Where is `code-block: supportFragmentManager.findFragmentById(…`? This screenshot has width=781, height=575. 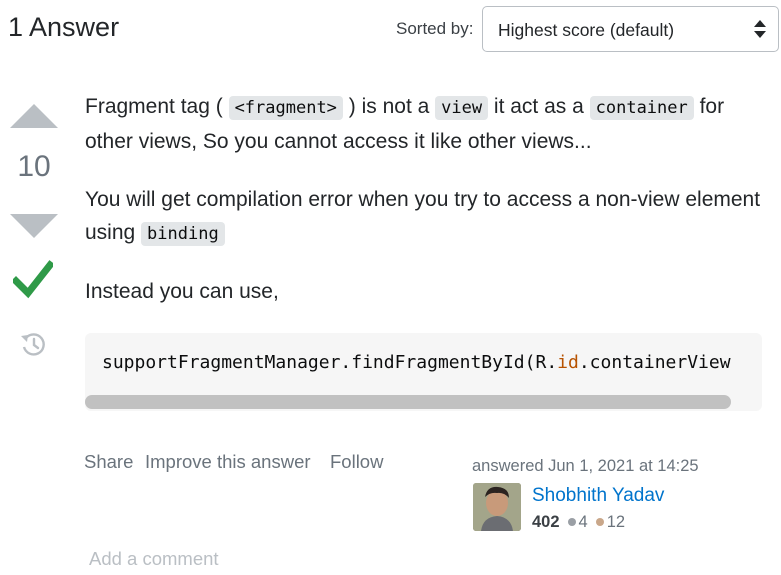
code-block: supportFragmentManager.findFragmentById(… is located at coordinates (423, 372).